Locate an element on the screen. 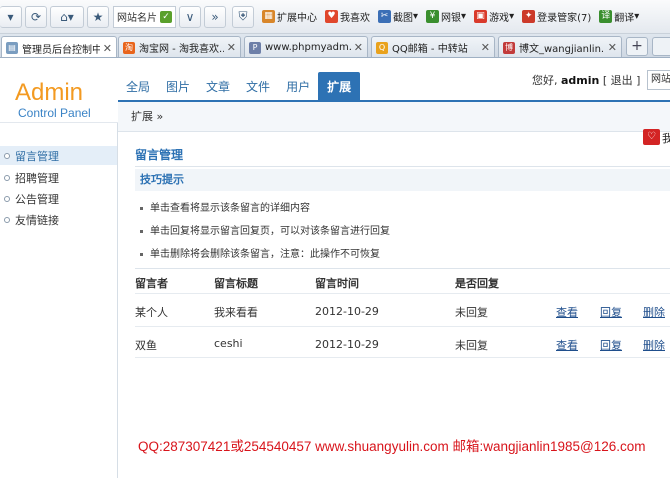  toolbar-link-login-manager: ✦ 登录管家(7) is located at coordinates (556, 16).